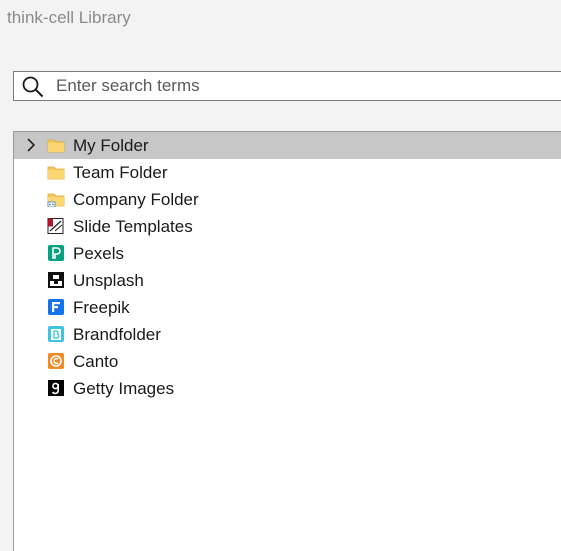  I want to click on chevron-right-icon, so click(31, 145).